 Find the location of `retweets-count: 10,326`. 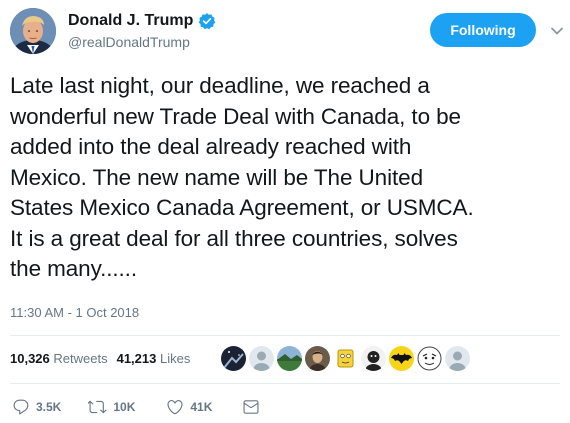

retweets-count: 10,326 is located at coordinates (30, 358).